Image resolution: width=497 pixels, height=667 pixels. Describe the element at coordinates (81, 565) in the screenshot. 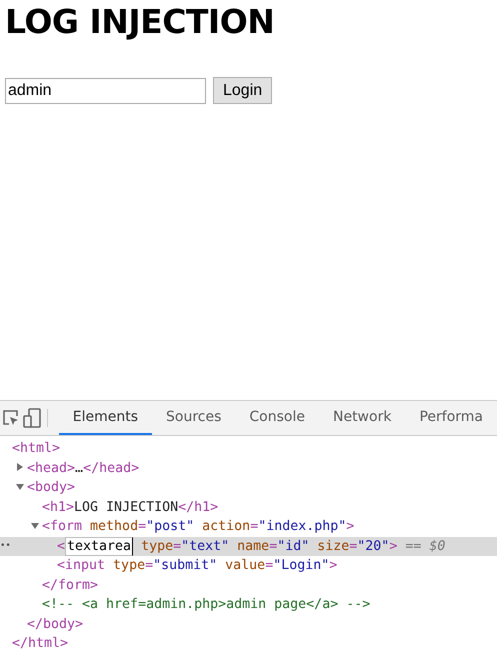

I see `tag-text: <input` at that location.